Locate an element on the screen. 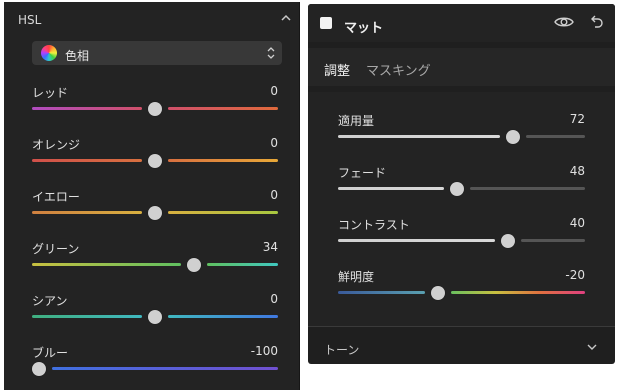 This screenshot has width=619, height=392. slider-label: レッド is located at coordinates (50, 93).